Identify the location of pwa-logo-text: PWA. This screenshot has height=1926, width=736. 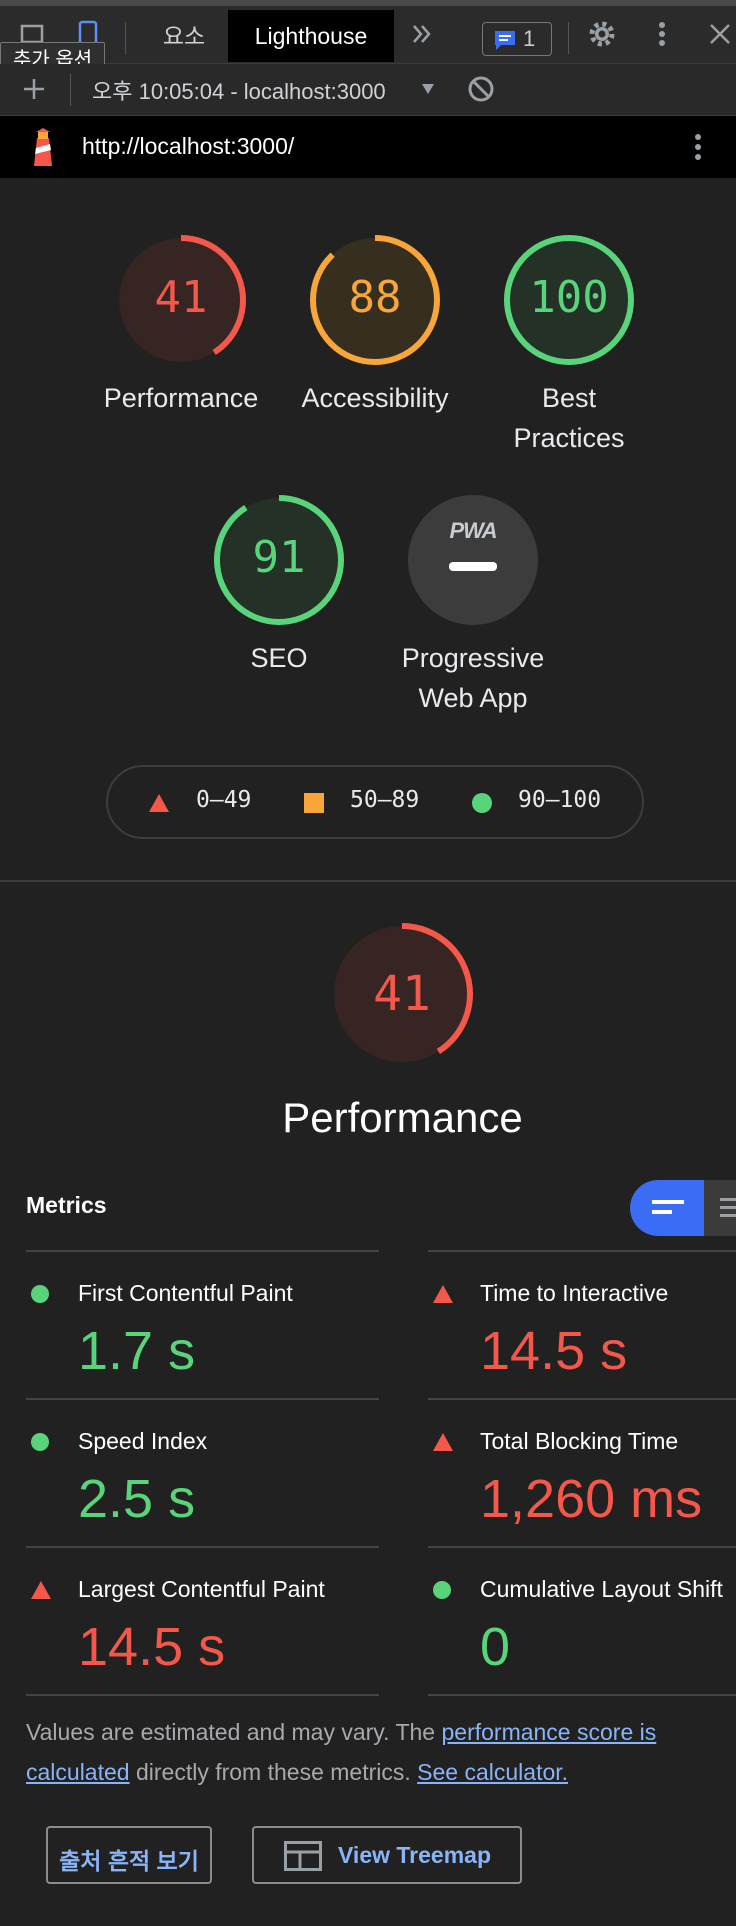
(473, 530).